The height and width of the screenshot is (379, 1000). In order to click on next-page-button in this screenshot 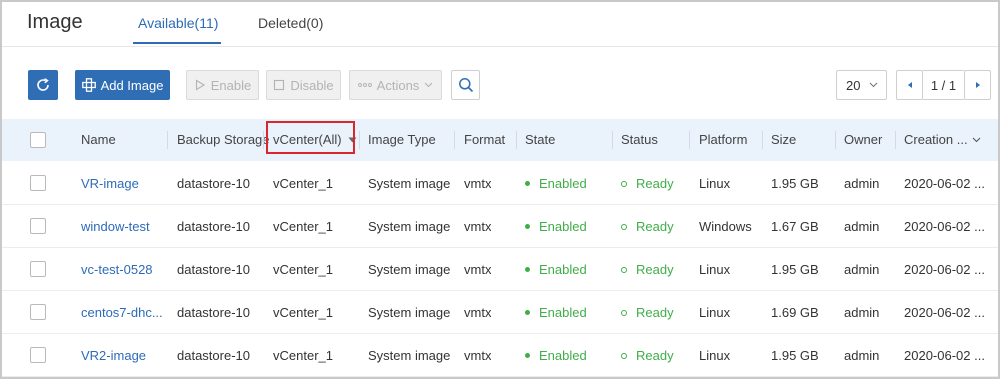, I will do `click(977, 85)`.